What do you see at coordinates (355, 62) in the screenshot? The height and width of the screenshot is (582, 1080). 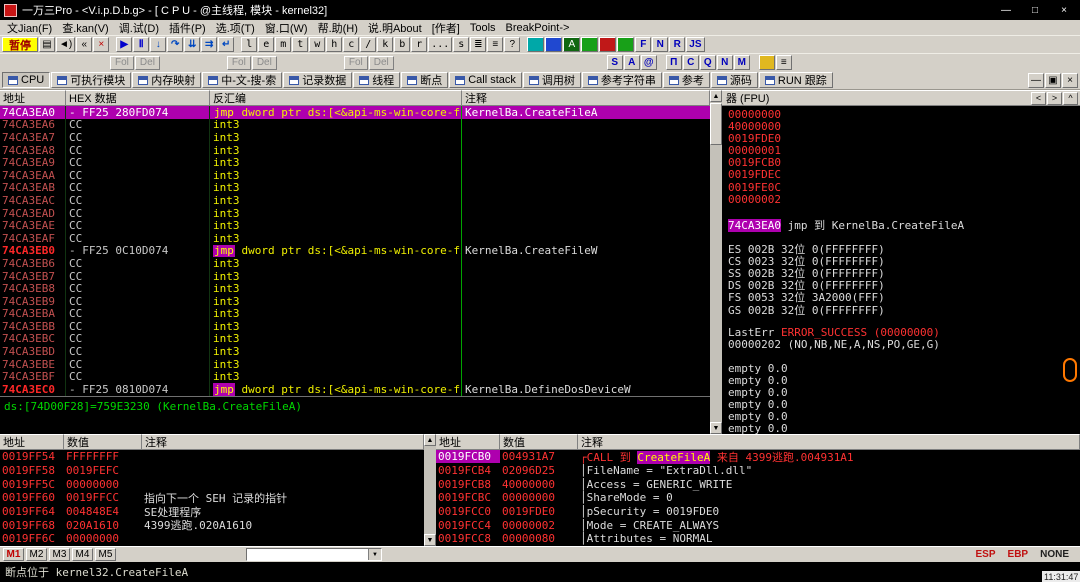 I see `fol-button: Fol` at bounding box center [355, 62].